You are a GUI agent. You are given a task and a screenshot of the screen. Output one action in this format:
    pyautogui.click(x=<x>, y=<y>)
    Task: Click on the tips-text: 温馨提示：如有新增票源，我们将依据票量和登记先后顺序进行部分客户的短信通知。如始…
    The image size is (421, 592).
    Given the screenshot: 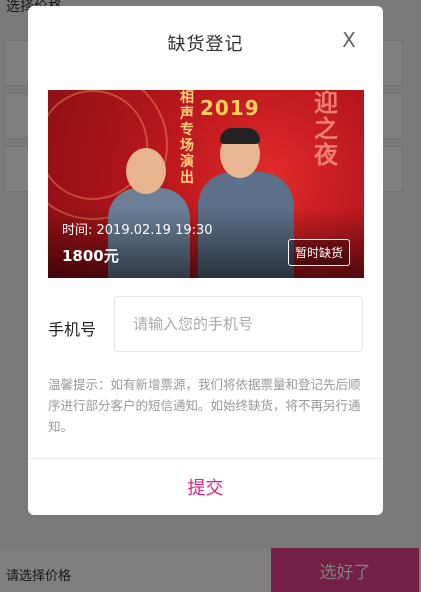 What is the action you would take?
    pyautogui.click(x=204, y=405)
    